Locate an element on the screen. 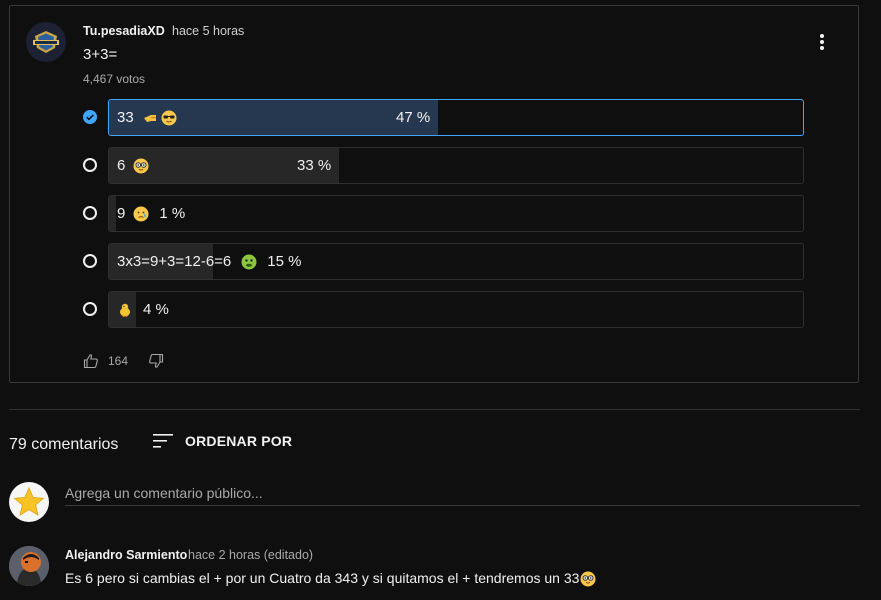 This screenshot has width=881, height=600. post-title: 3+3= is located at coordinates (100, 54).